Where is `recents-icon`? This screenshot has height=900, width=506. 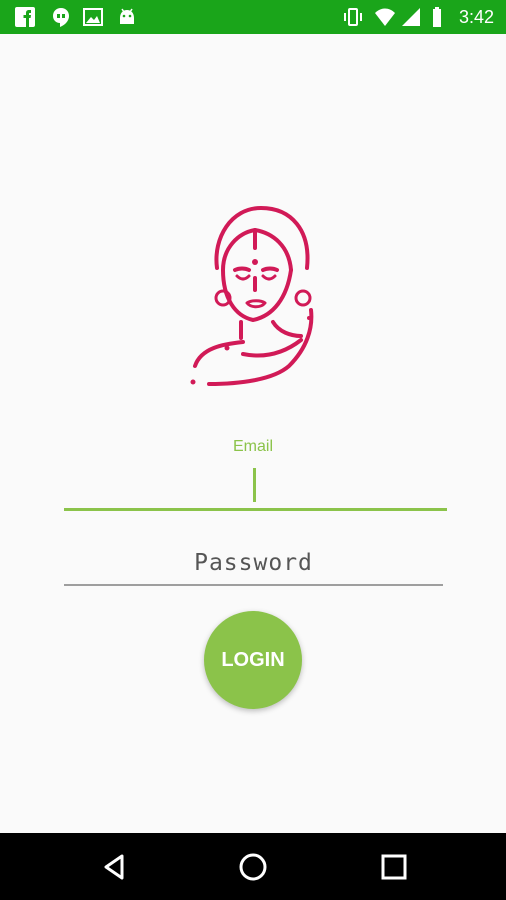
recents-icon is located at coordinates (394, 867).